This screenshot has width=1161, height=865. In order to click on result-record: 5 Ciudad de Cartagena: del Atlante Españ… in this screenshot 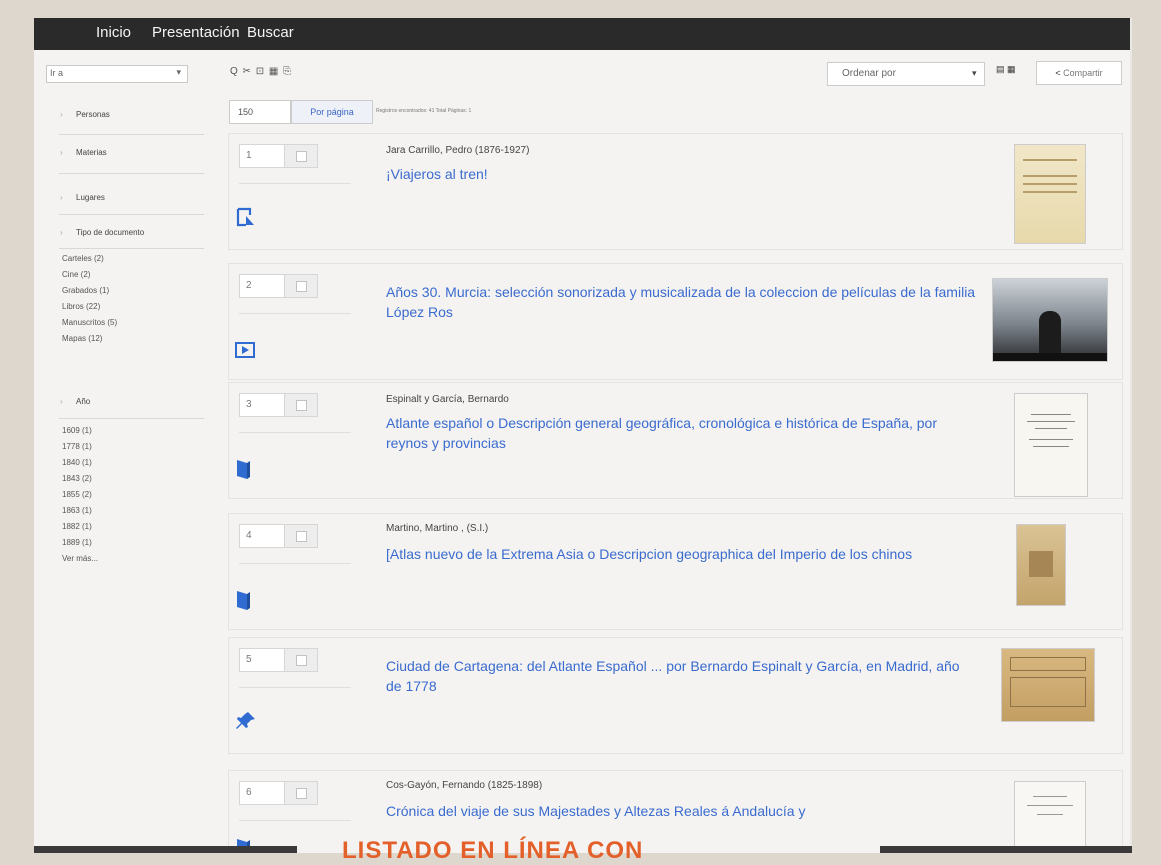, I will do `click(675, 695)`.